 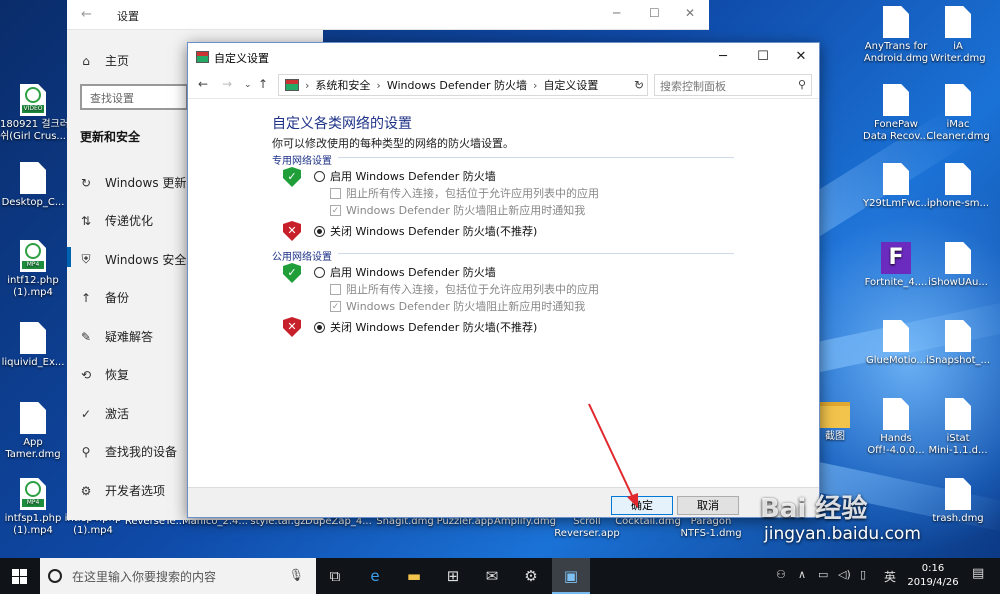 I want to click on volume-icon: ◁), so click(x=844, y=574).